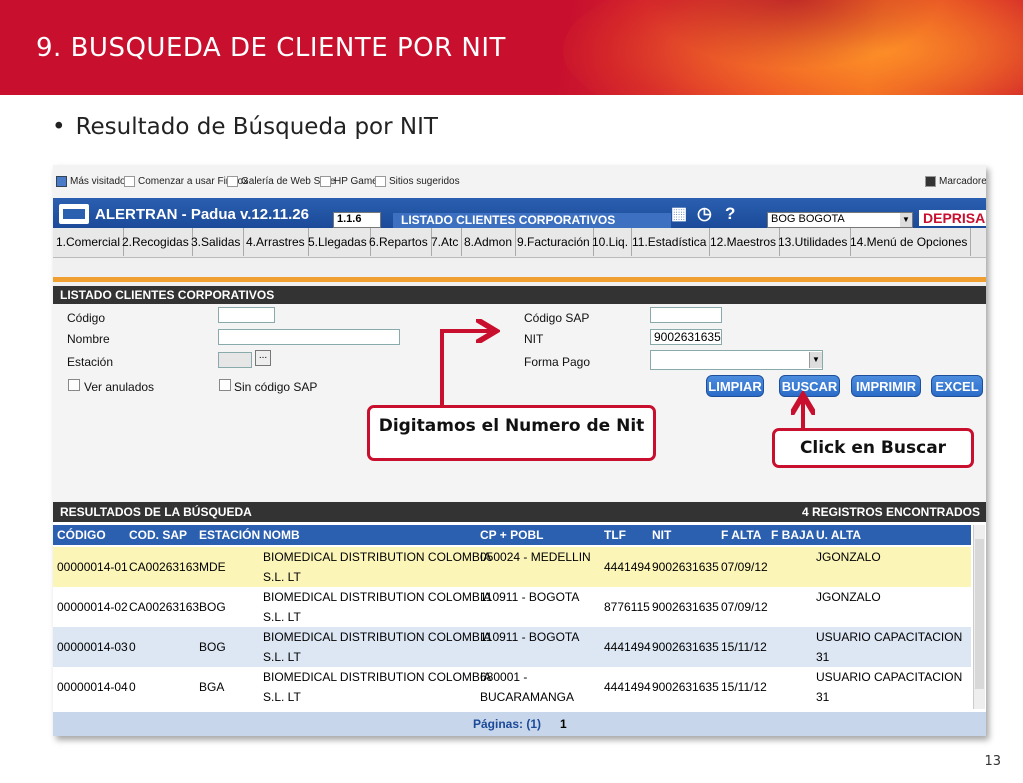 Image resolution: width=1023 pixels, height=783 pixels. I want to click on menu-repartos: 6.Repartos, so click(399, 242).